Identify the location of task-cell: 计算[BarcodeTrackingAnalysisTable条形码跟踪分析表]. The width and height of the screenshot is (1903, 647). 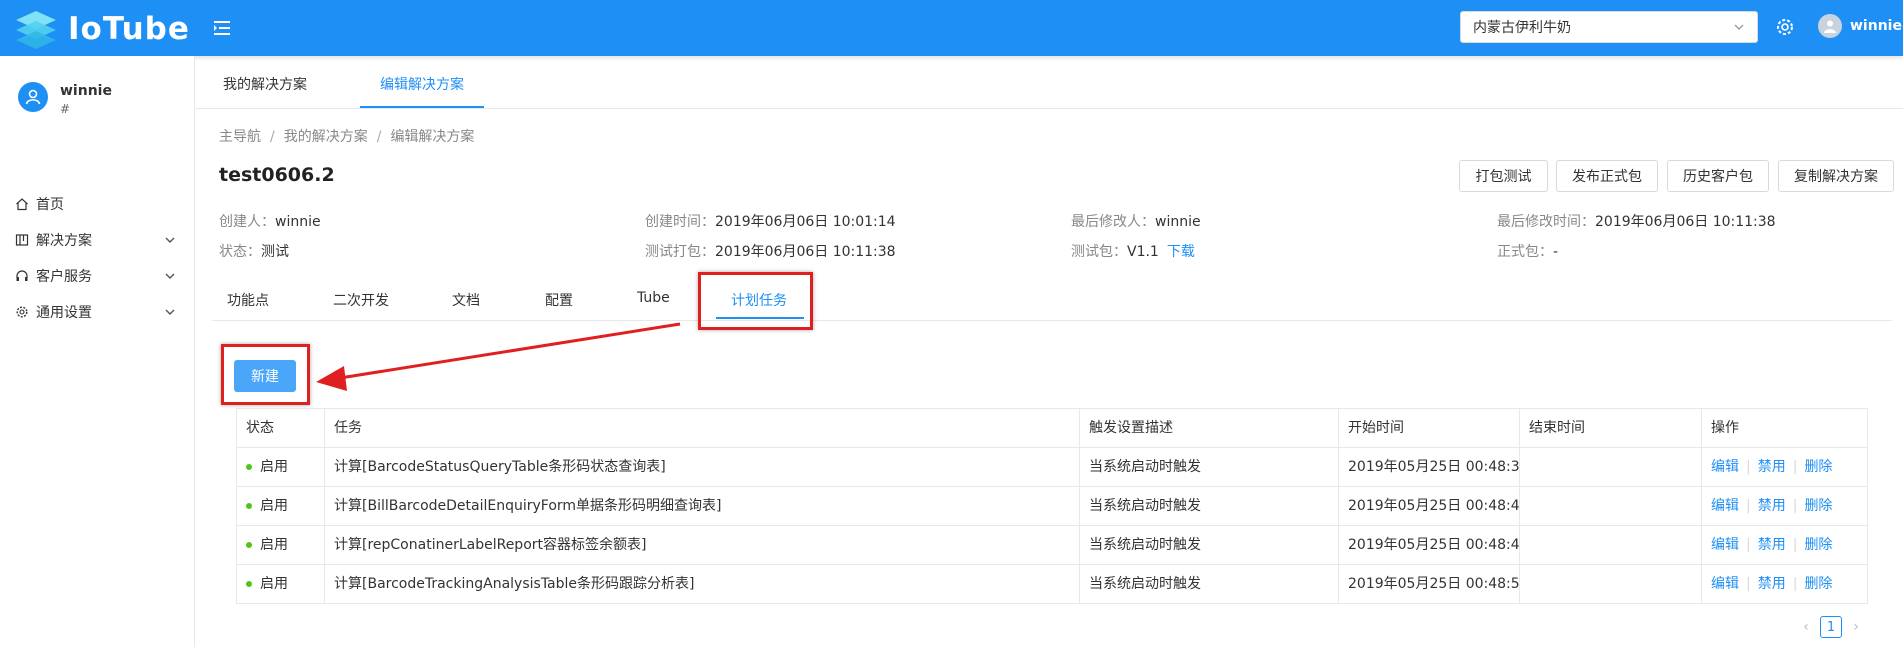
(702, 584).